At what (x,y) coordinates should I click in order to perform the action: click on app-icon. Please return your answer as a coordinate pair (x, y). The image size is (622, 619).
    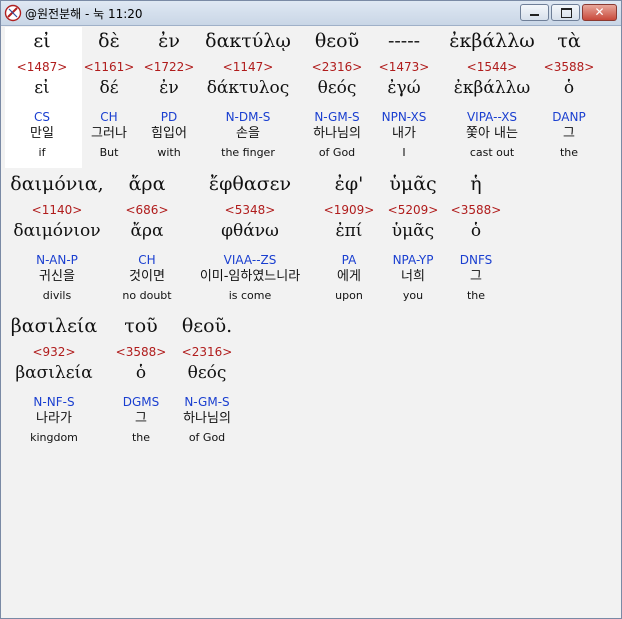
    Looking at the image, I should click on (13, 13).